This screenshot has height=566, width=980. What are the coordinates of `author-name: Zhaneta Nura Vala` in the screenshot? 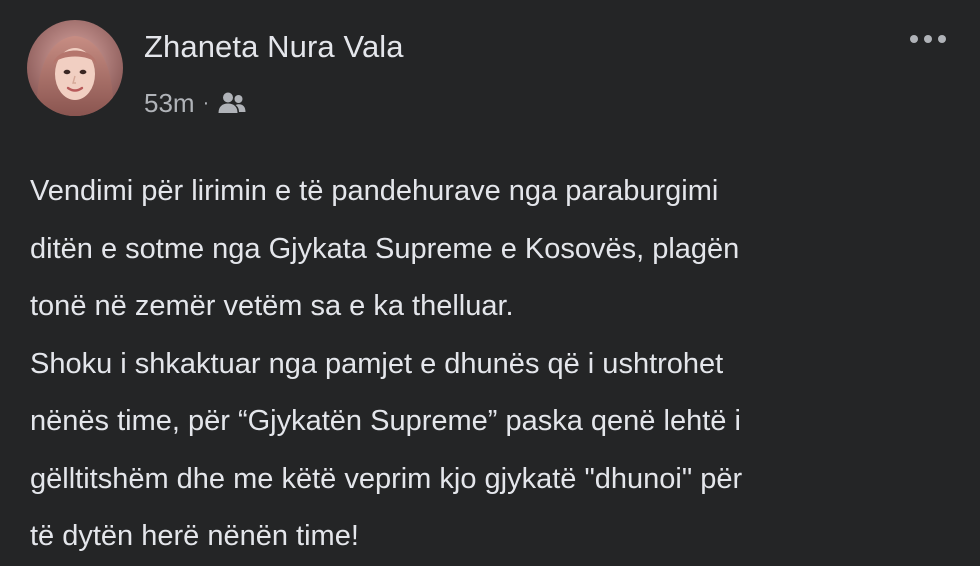 It's located at (274, 47).